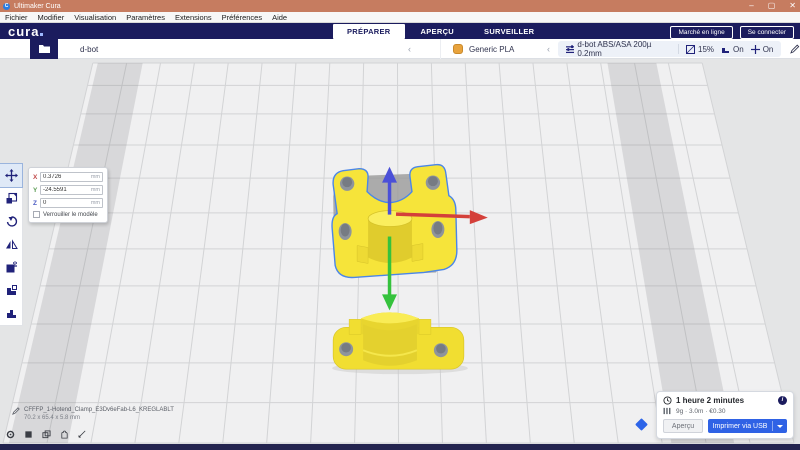 The image size is (800, 450). Describe the element at coordinates (548, 49) in the screenshot. I see `settings-collapse-chevron-icon: ‹` at that location.